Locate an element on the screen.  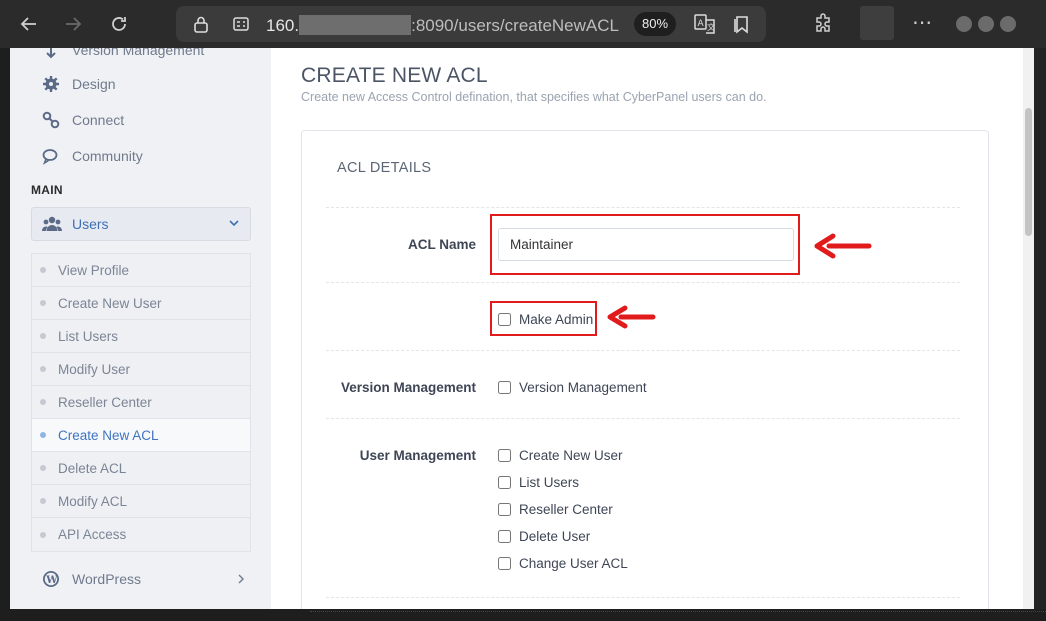
reading-list-icon is located at coordinates (742, 24).